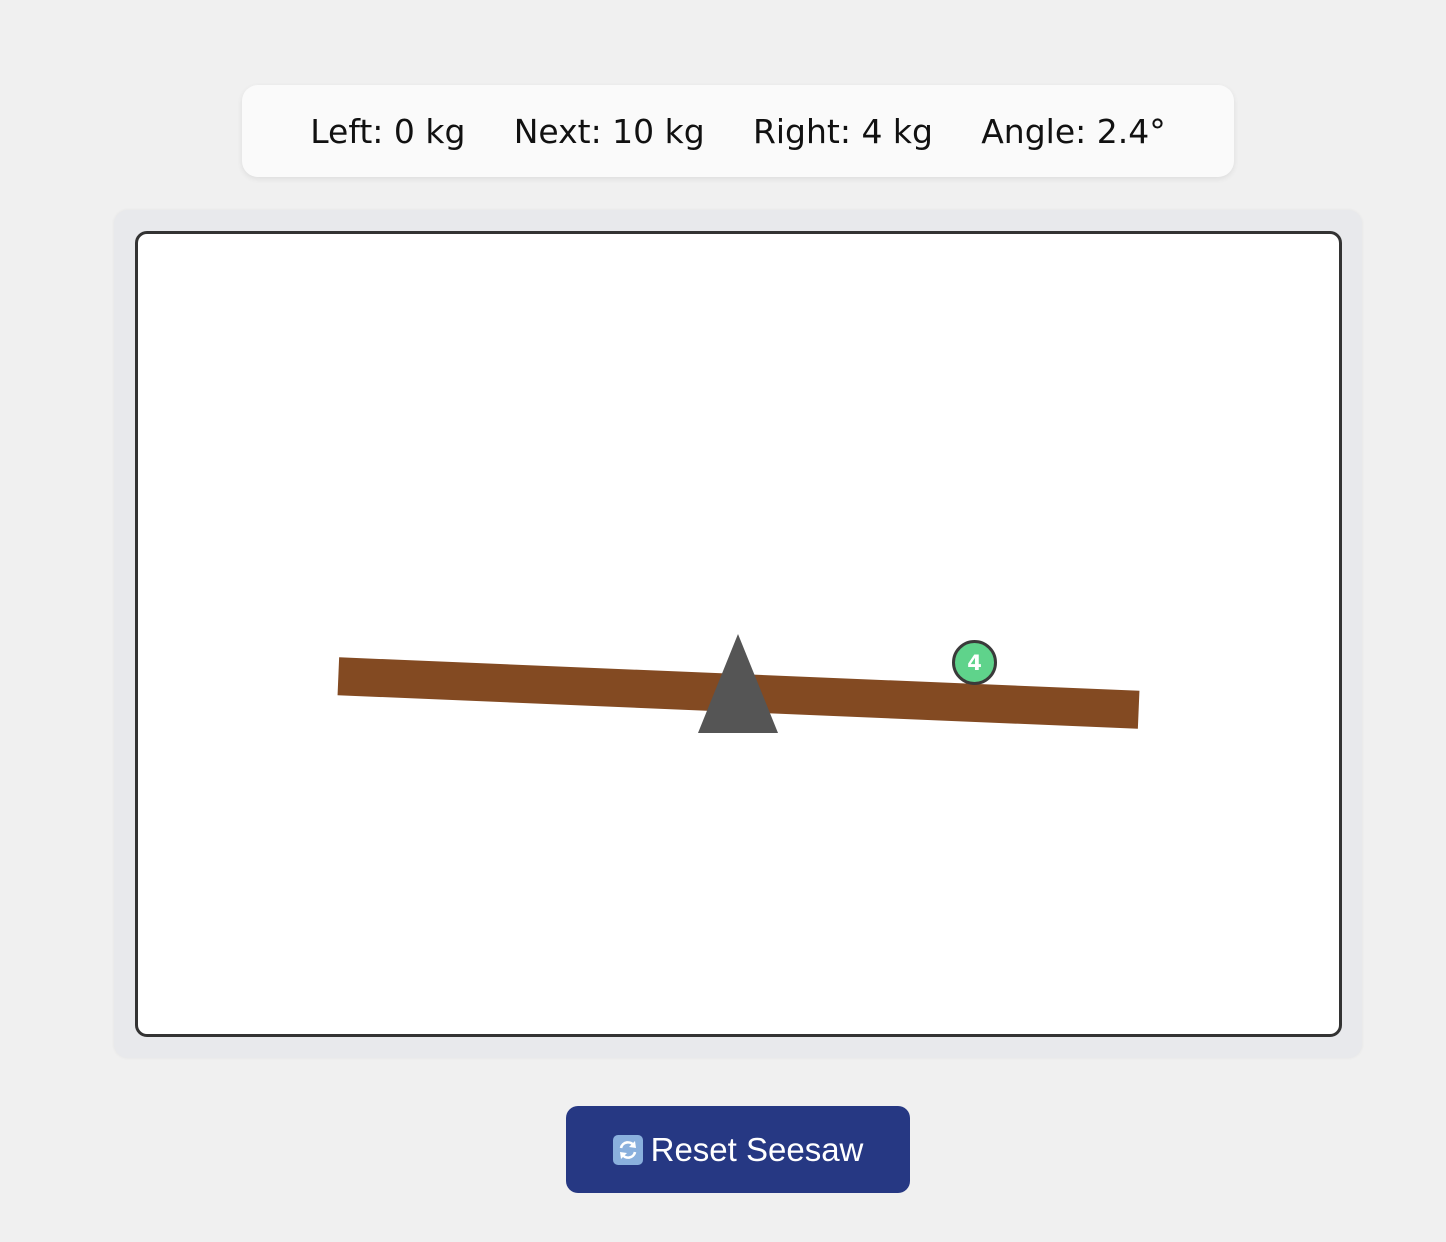  Describe the element at coordinates (388, 131) in the screenshot. I see `left-weight-stat: Left: 0 kg` at that location.